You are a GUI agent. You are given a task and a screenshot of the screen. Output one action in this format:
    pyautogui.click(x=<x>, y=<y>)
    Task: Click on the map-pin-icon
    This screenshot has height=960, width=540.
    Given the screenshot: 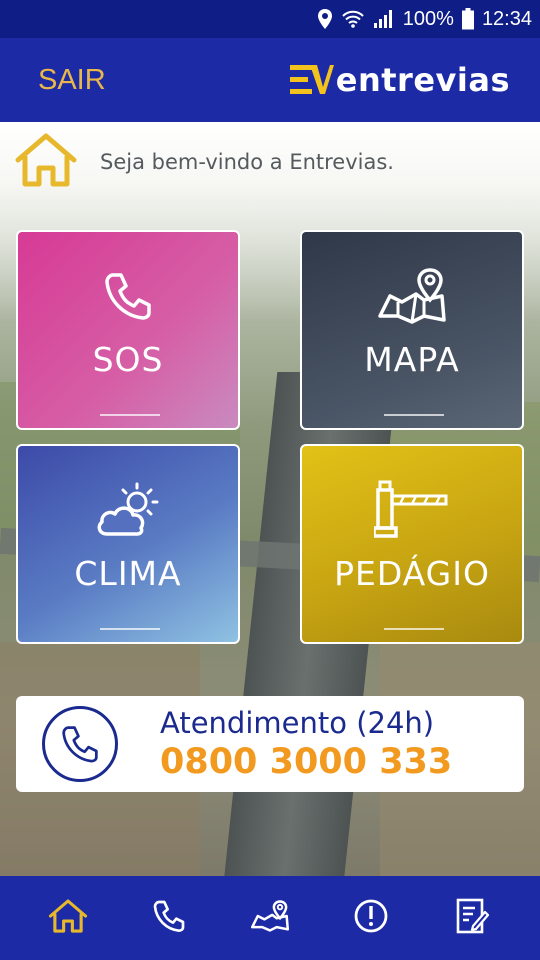 What is the action you would take?
    pyautogui.click(x=412, y=296)
    